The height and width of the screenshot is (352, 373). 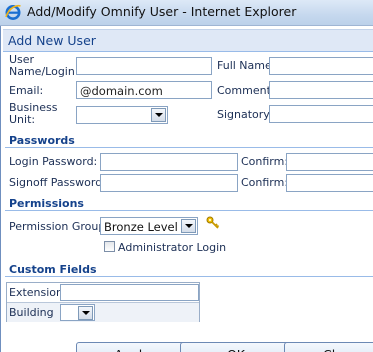 I want to click on user-name-input, so click(x=144, y=66).